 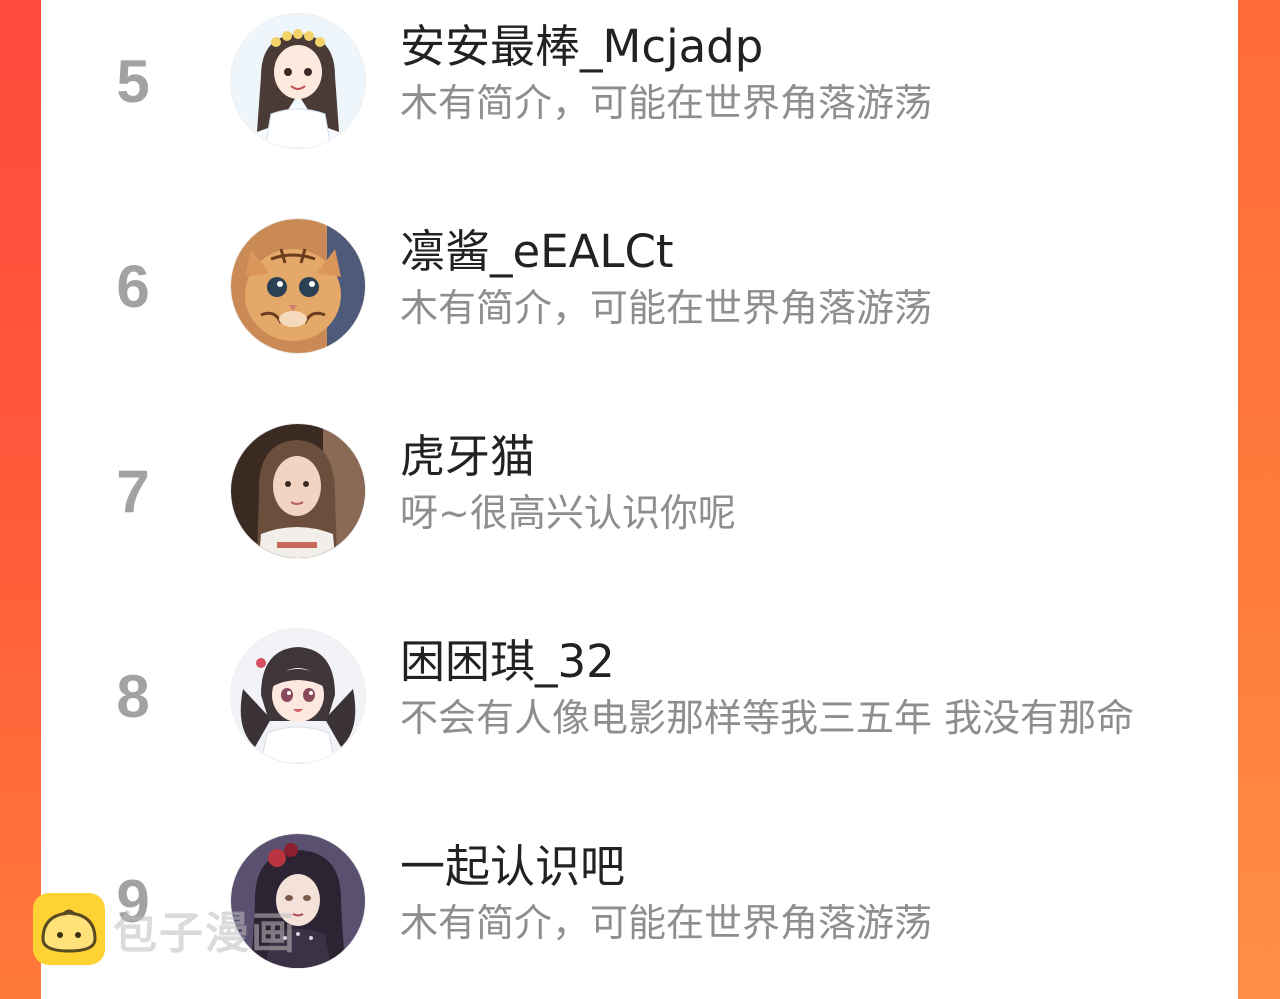 I want to click on user-name: 一起认识吧, so click(x=512, y=866).